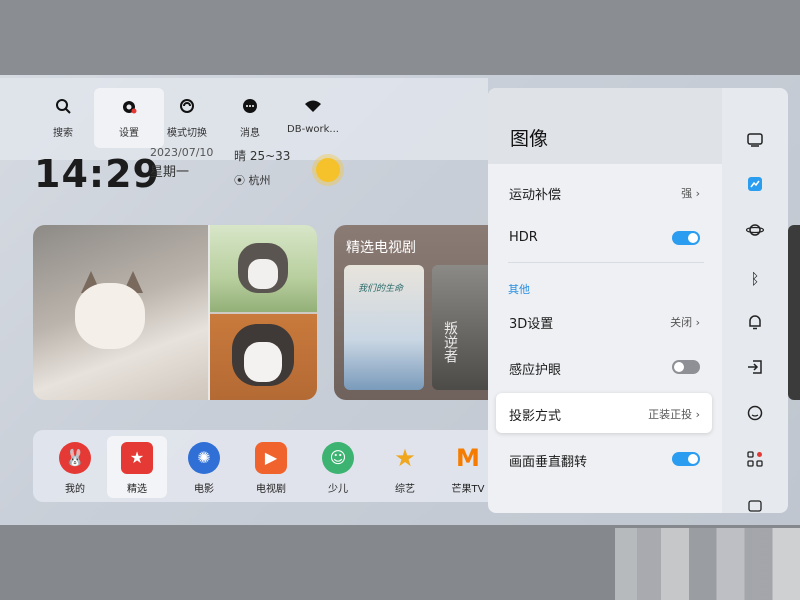 The image size is (800, 600). I want to click on category-label: 电视剧, so click(271, 487).